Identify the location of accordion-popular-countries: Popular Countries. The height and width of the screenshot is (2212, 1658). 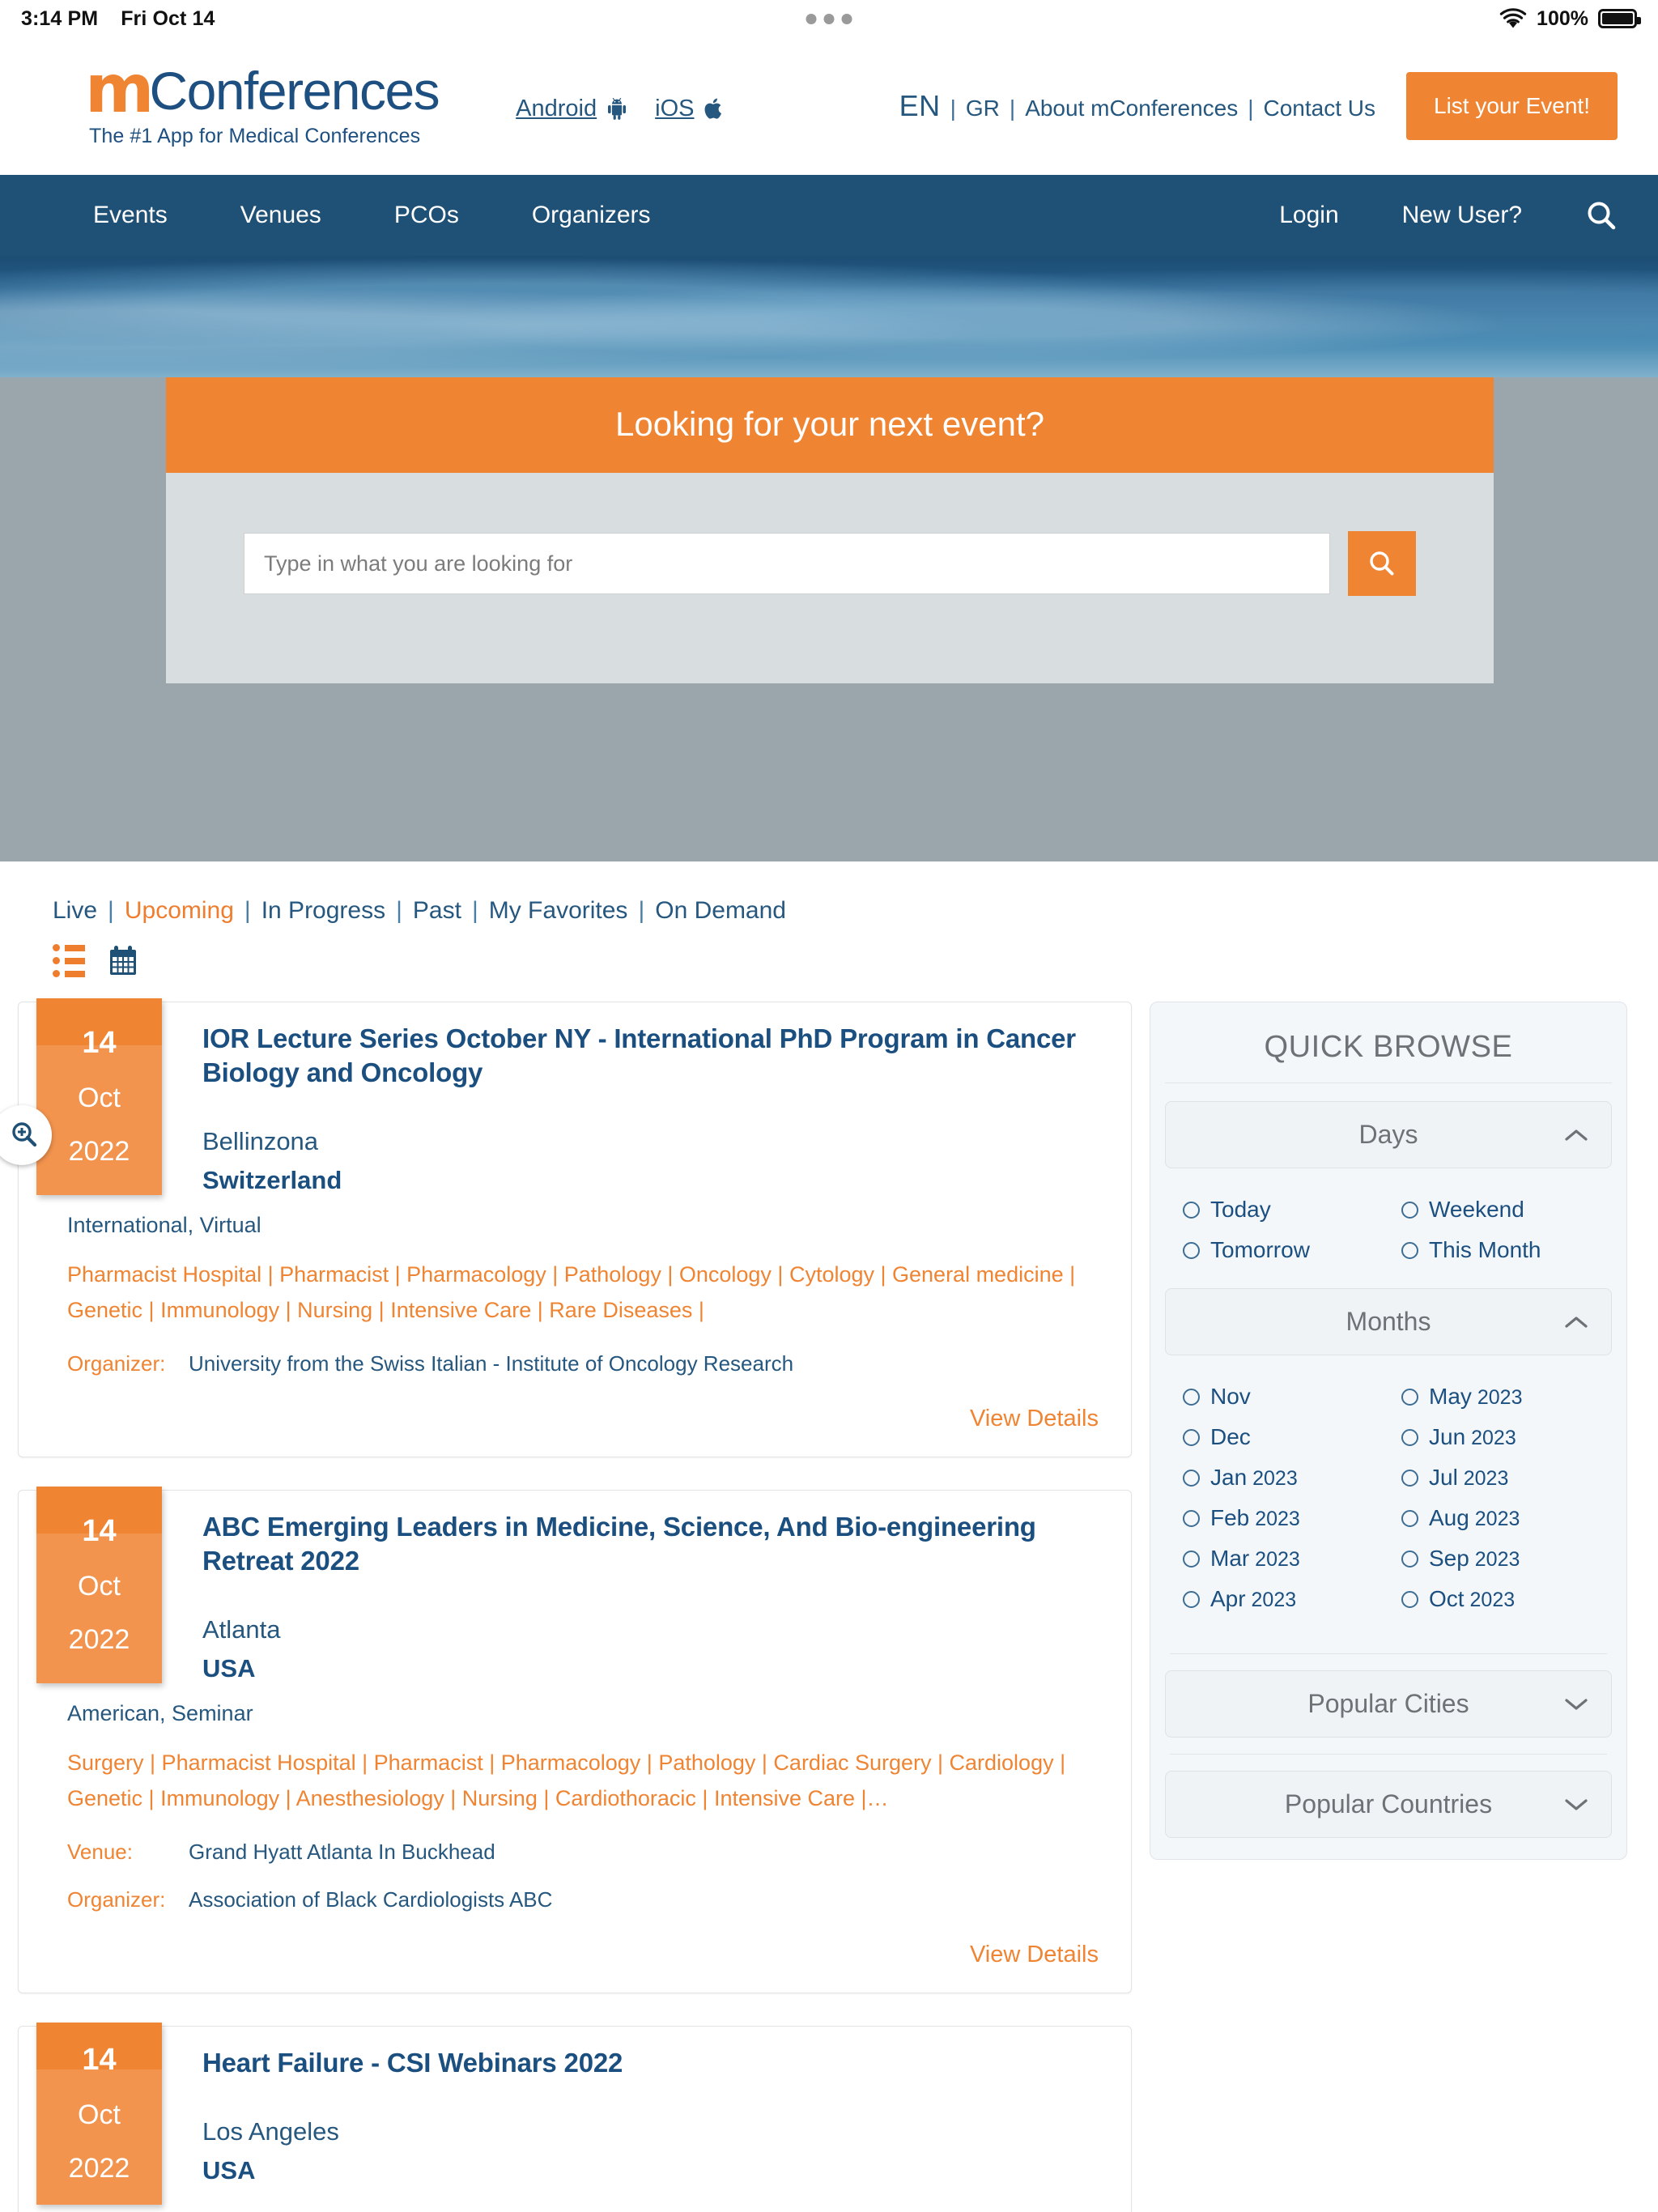
(1388, 1805).